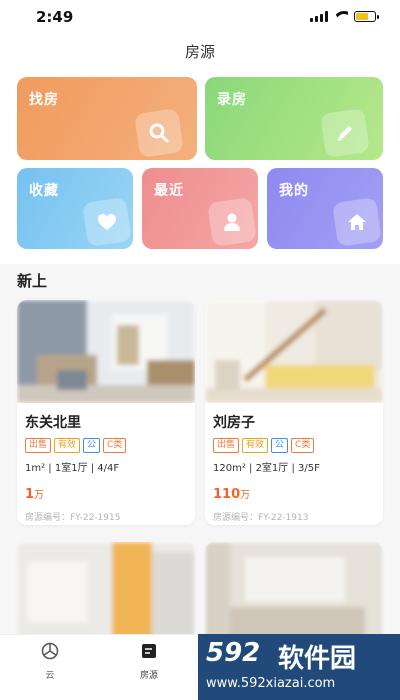 This screenshot has height=700, width=400. What do you see at coordinates (149, 661) in the screenshot?
I see `tab-houses: 房源` at bounding box center [149, 661].